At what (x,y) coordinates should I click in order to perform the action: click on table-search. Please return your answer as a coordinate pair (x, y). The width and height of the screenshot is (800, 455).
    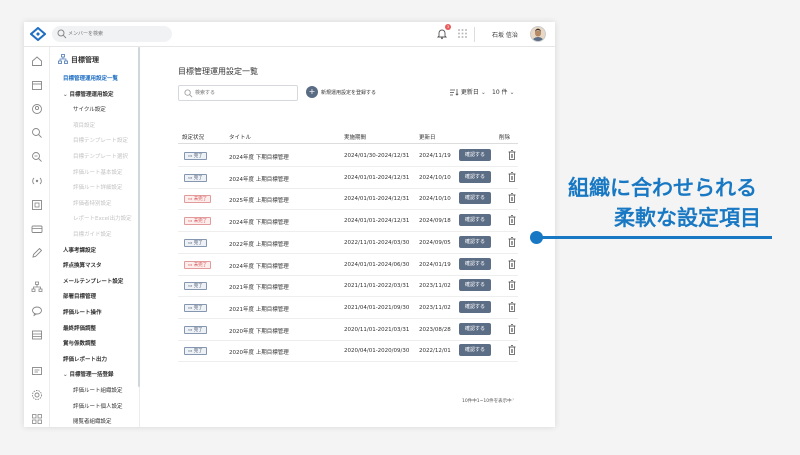
    Looking at the image, I should click on (238, 93).